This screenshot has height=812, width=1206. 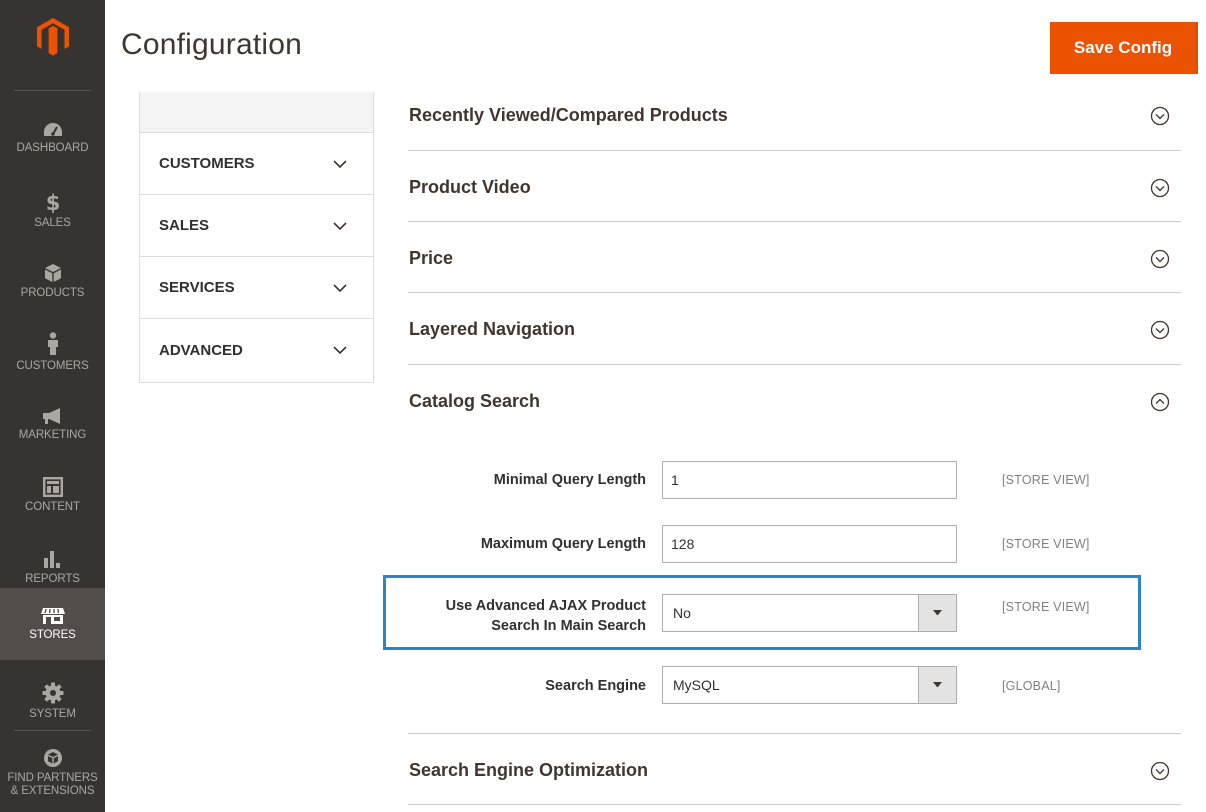 I want to click on nav-item-products: PRODUCTS, so click(x=52, y=281).